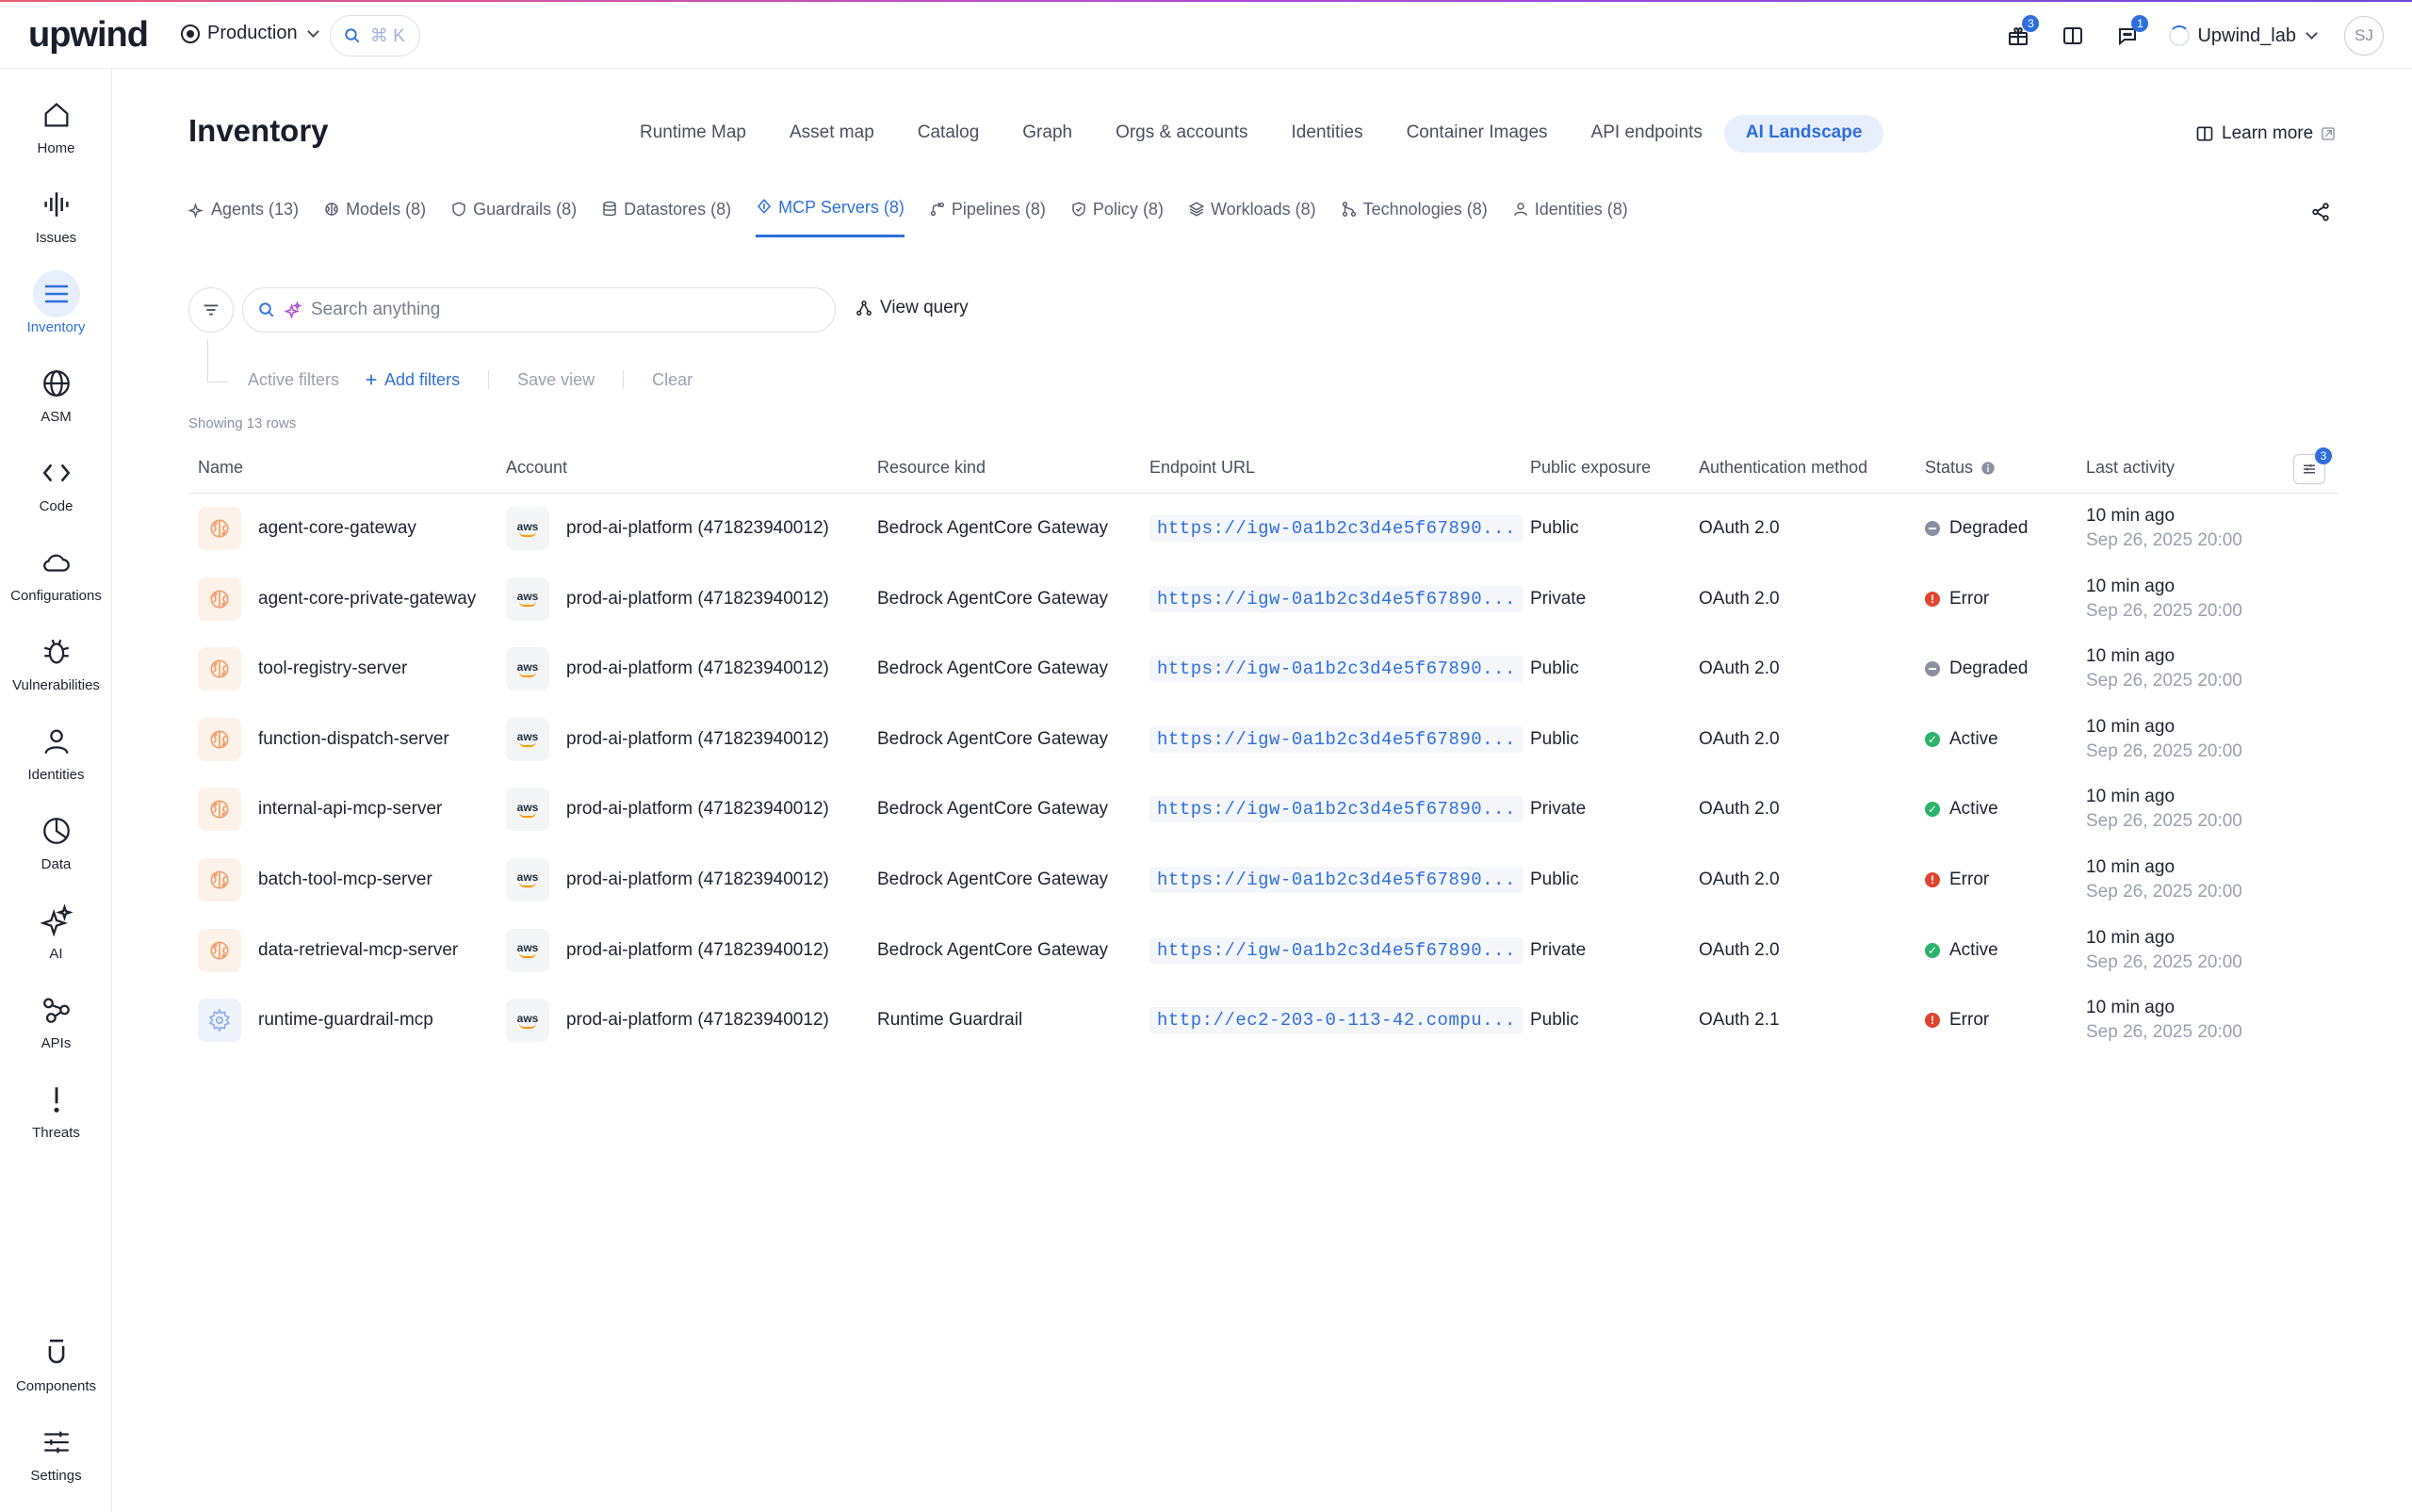 This screenshot has height=1512, width=2412. Describe the element at coordinates (350, 809) in the screenshot. I see `server-name: internal-api-mcp-server` at that location.